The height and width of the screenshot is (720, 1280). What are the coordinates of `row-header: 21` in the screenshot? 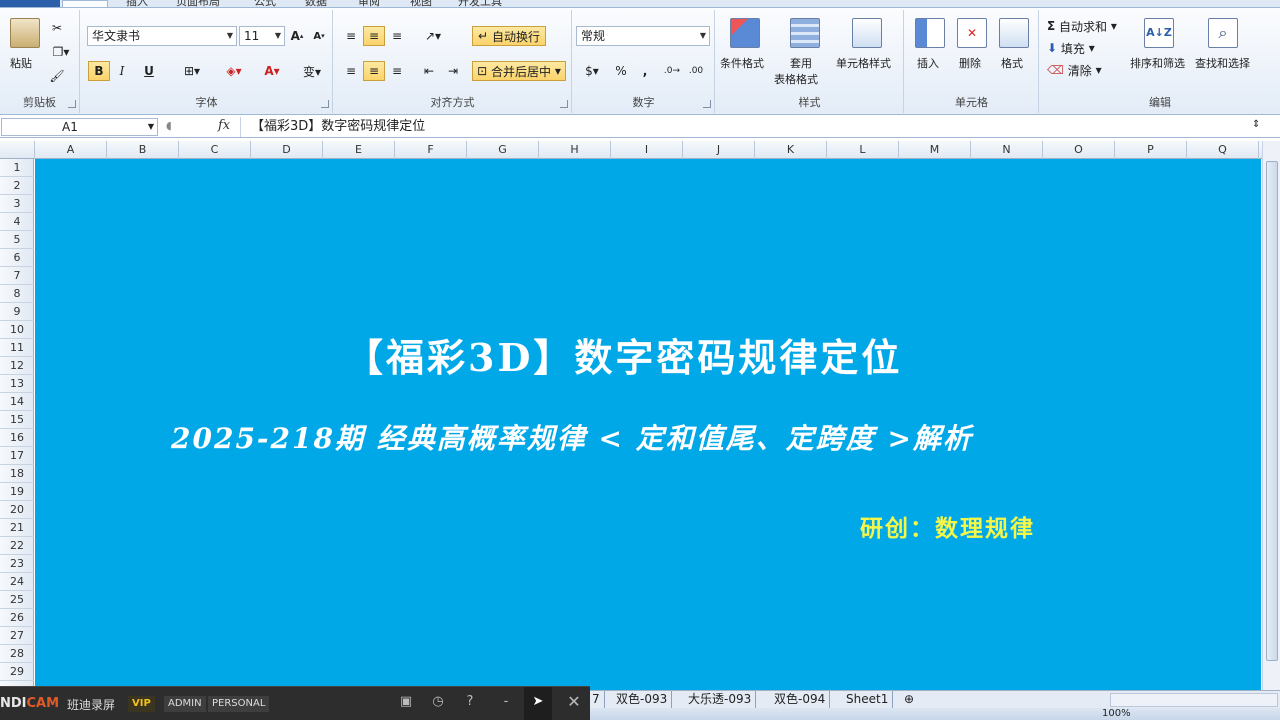 It's located at (17, 528).